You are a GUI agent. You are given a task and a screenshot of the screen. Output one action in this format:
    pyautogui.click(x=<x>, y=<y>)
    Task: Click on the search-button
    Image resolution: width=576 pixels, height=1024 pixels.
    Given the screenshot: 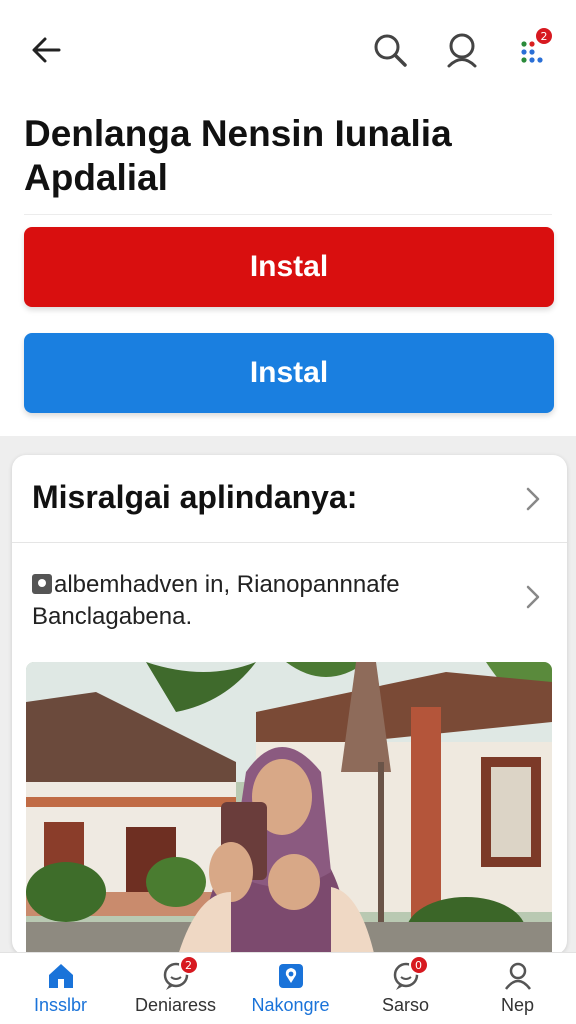 What is the action you would take?
    pyautogui.click(x=390, y=50)
    